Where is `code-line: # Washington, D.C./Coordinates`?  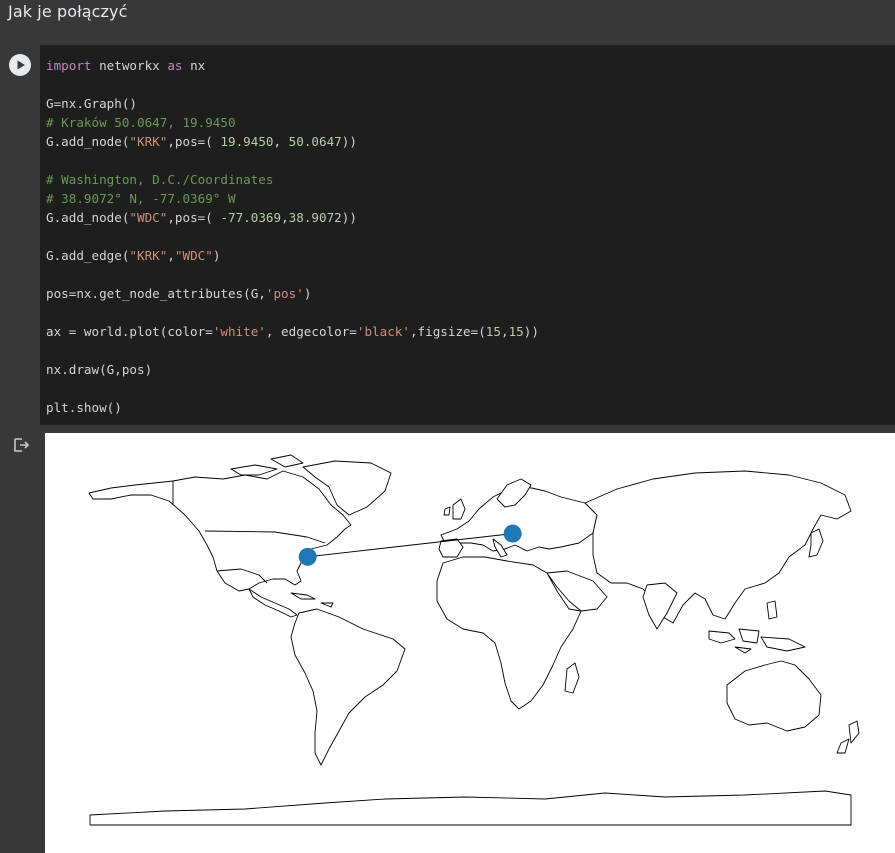
code-line: # Washington, D.C./Coordinates is located at coordinates (160, 179).